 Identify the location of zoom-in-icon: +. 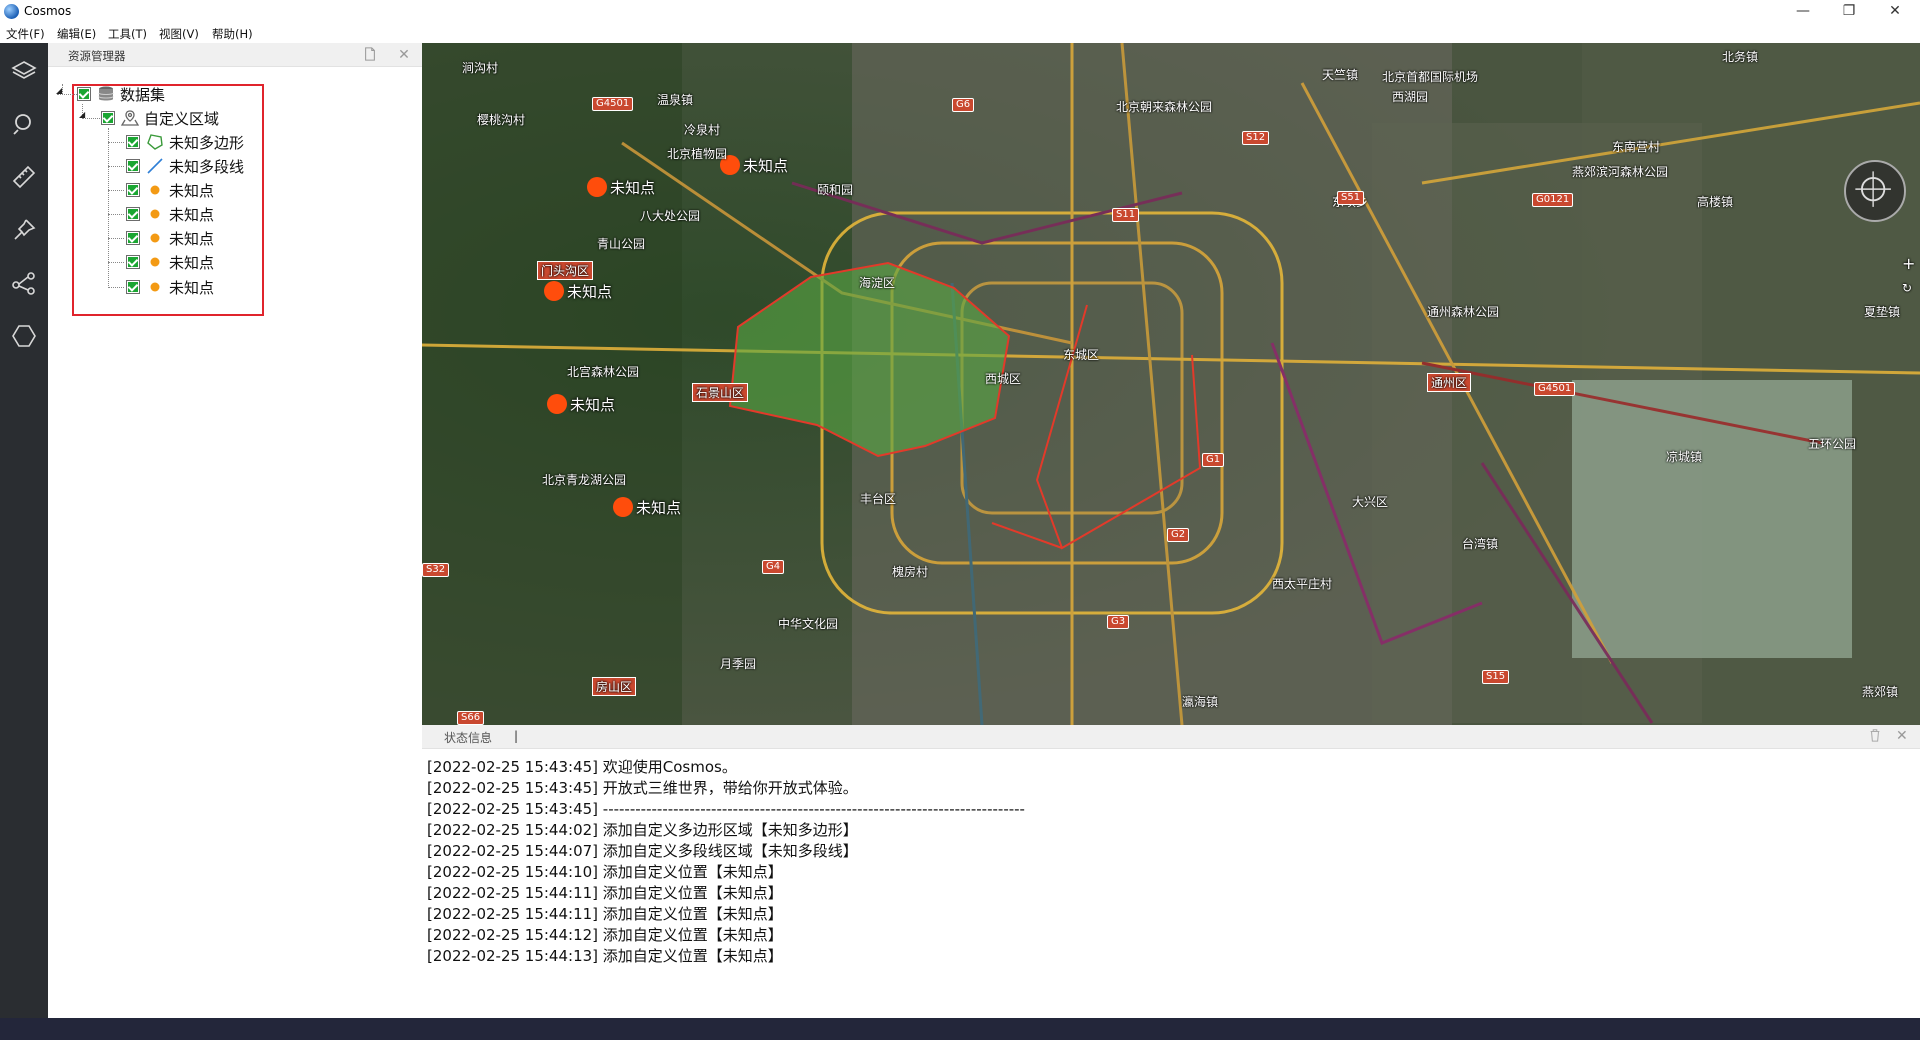
(1908, 263).